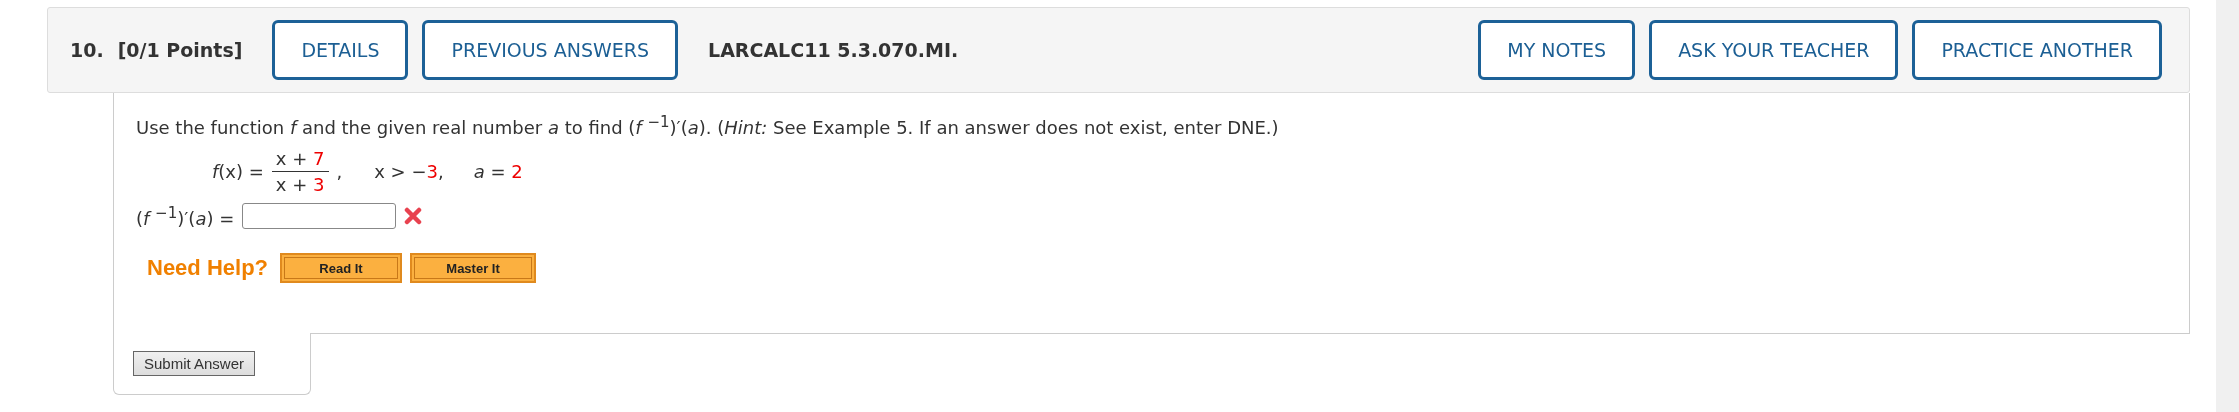 This screenshot has height=412, width=2239. What do you see at coordinates (708, 125) in the screenshot?
I see `question-text: Use the function f and the given real number a to find (f $^{−1}$)′(a). (Hint: See Example 5. If an answer does not exist, enter DNE.)` at bounding box center [708, 125].